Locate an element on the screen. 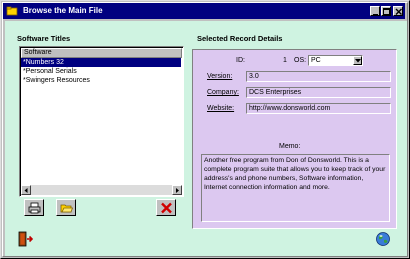 The image size is (410, 259). exit-door-icon is located at coordinates (25, 240).